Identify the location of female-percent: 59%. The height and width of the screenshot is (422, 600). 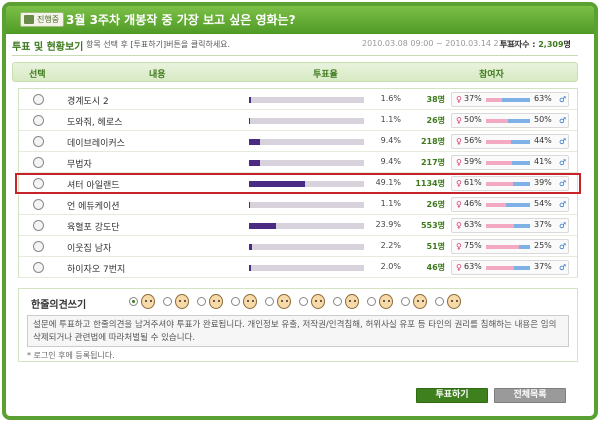
(473, 161).